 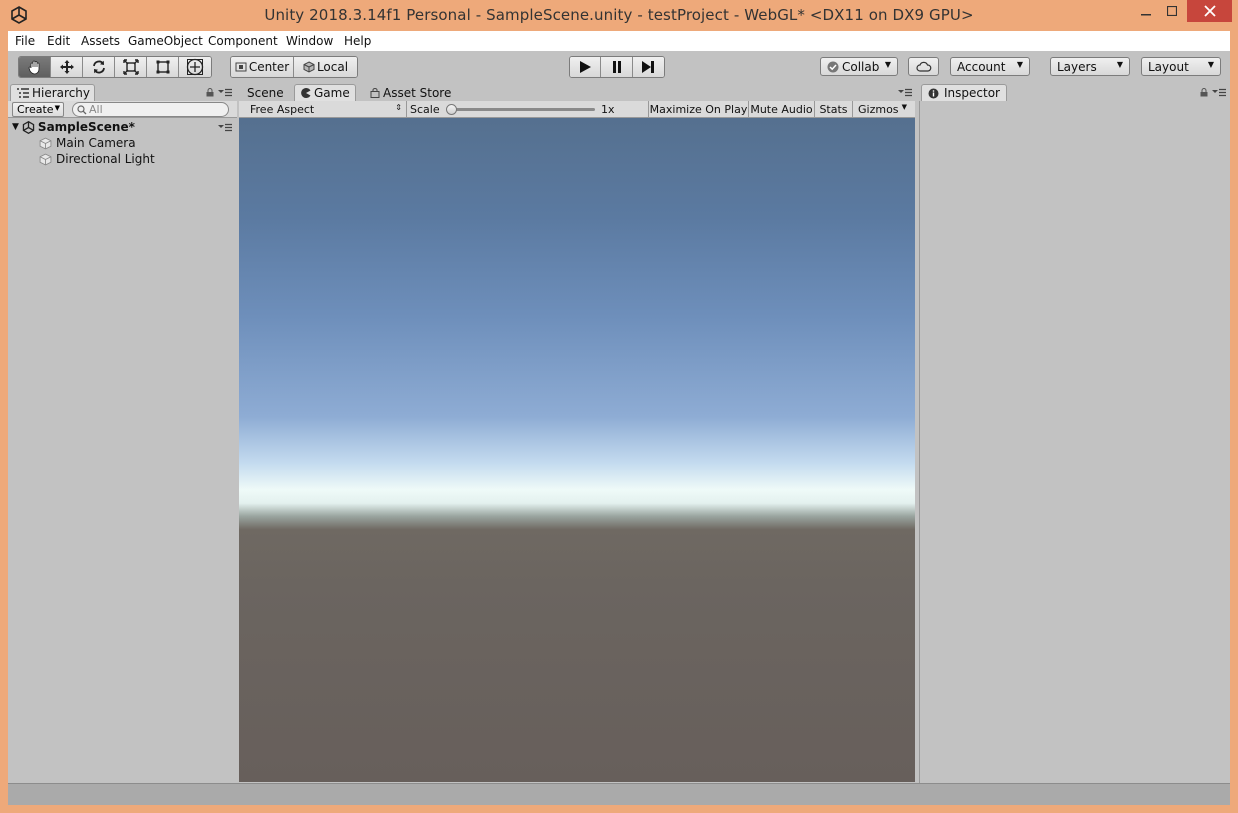 What do you see at coordinates (398, 107) in the screenshot?
I see `updown-arrows-icon: ⇕` at bounding box center [398, 107].